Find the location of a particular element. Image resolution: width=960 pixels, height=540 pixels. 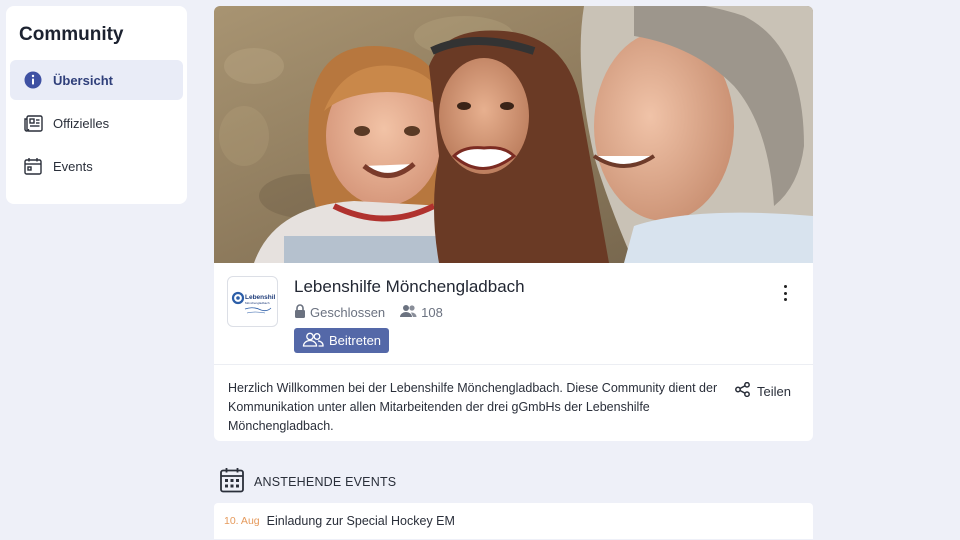

member-count-value: 108 is located at coordinates (432, 312).